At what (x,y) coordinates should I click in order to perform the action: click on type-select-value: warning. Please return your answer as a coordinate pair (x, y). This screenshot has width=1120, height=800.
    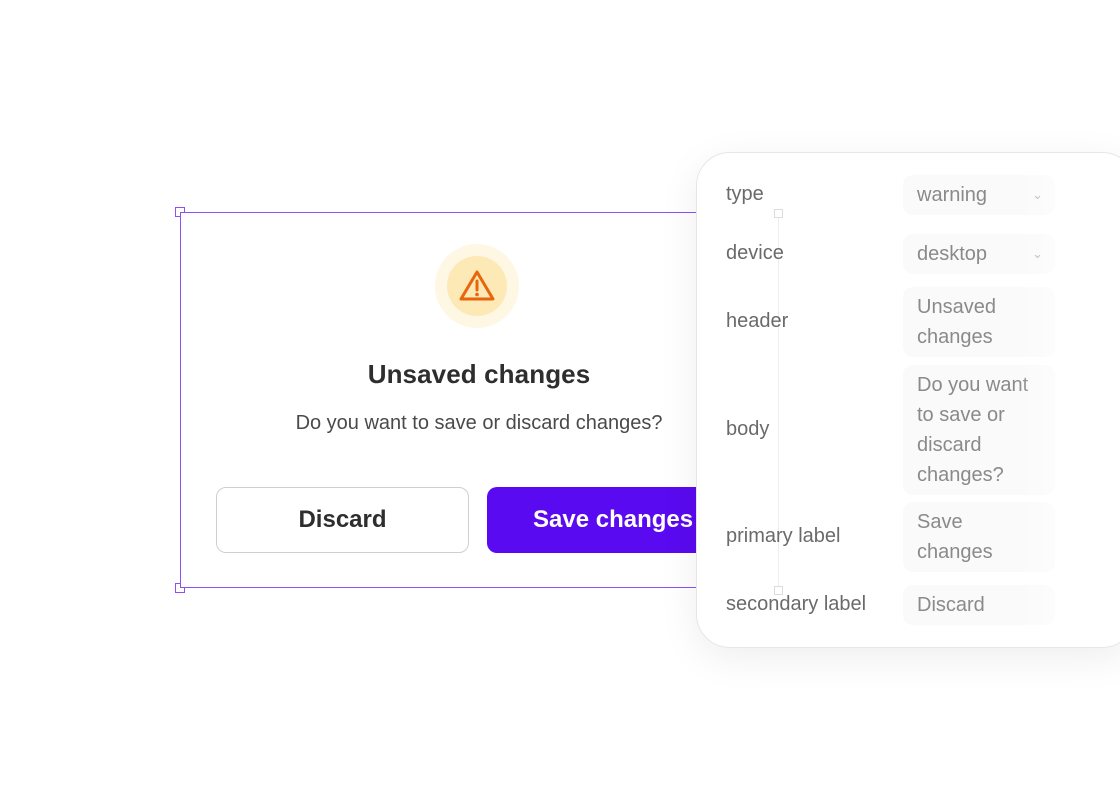
    Looking at the image, I should click on (952, 195).